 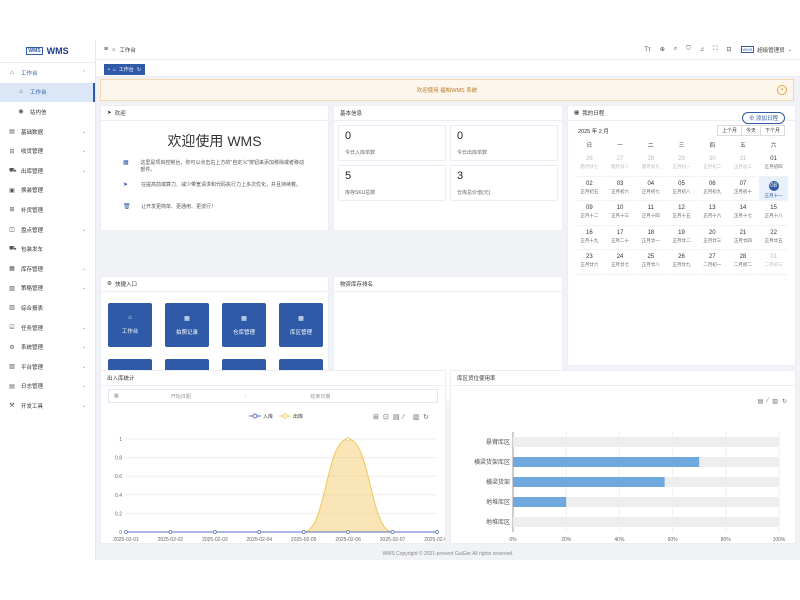 I want to click on calendar-day: 08 正月十一, so click(x=773, y=189).